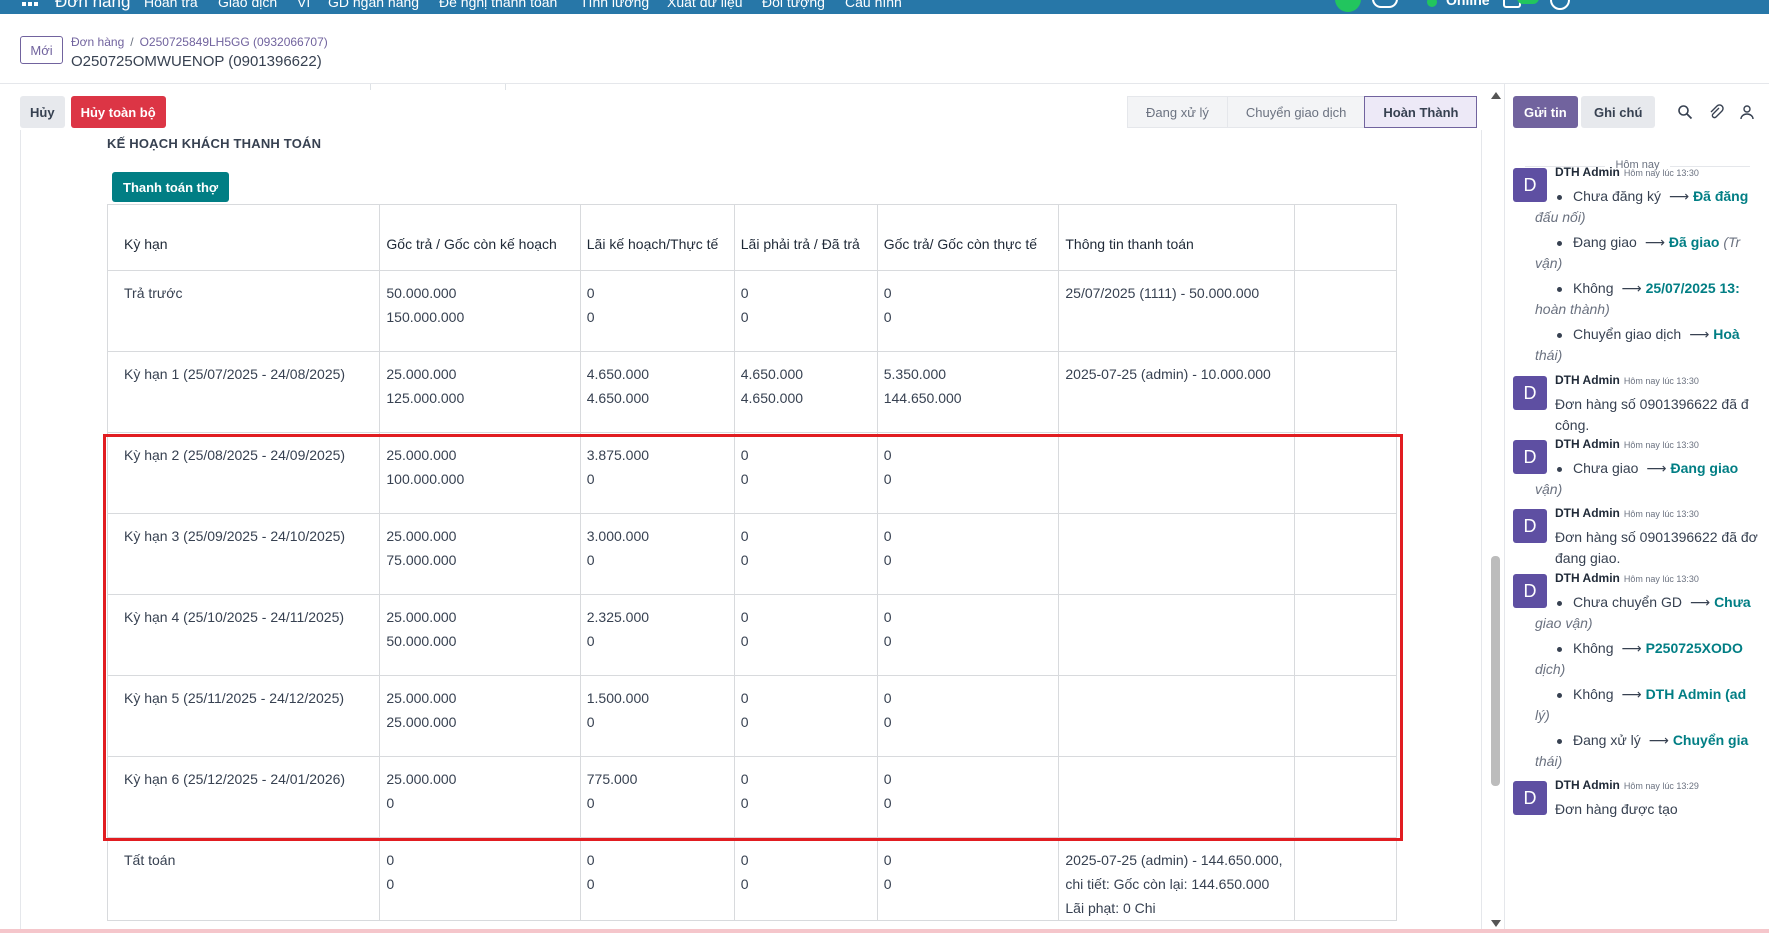 This screenshot has width=1769, height=933. I want to click on payment-info-cell, so click(1177, 797).